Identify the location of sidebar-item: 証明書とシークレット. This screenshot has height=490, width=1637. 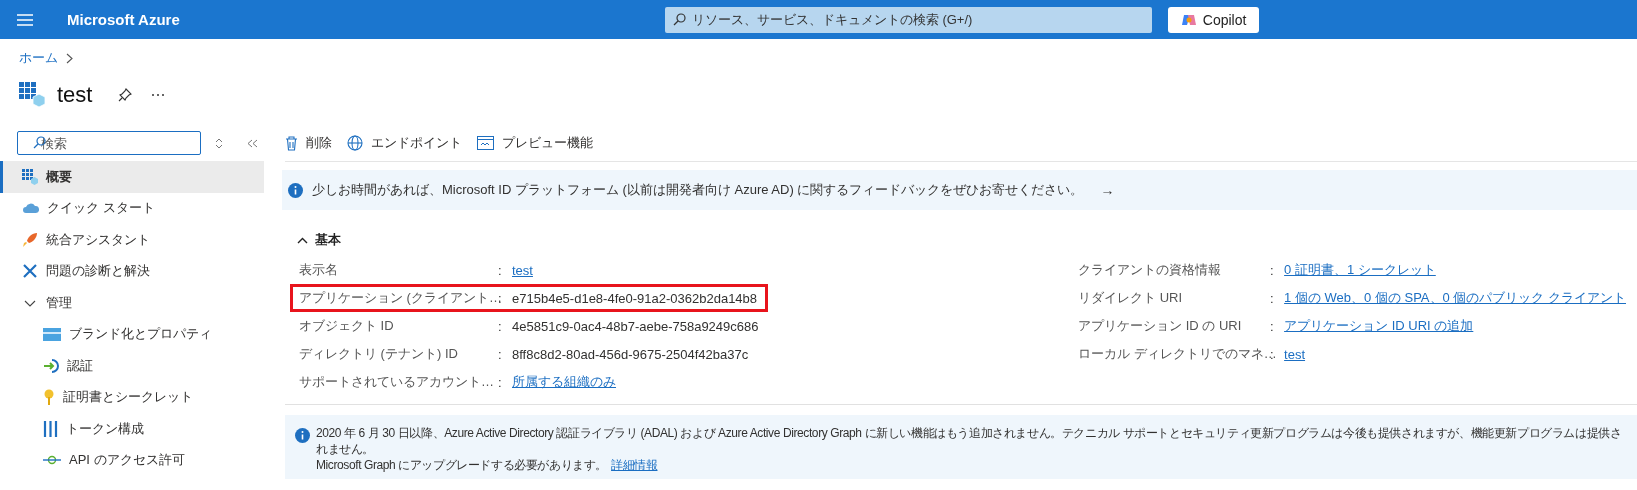
(132, 397).